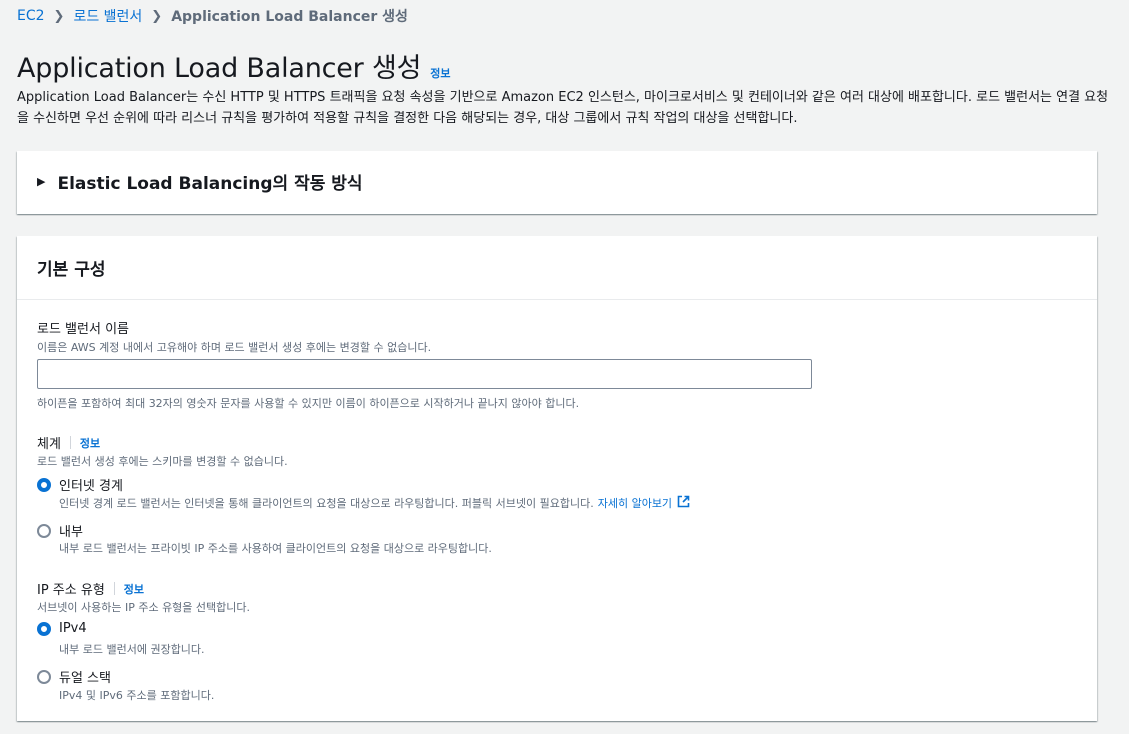 Image resolution: width=1129 pixels, height=734 pixels. I want to click on ip-type-dualstack-description: IPv4 및 IPv6 주소를 포함합니다., so click(137, 695).